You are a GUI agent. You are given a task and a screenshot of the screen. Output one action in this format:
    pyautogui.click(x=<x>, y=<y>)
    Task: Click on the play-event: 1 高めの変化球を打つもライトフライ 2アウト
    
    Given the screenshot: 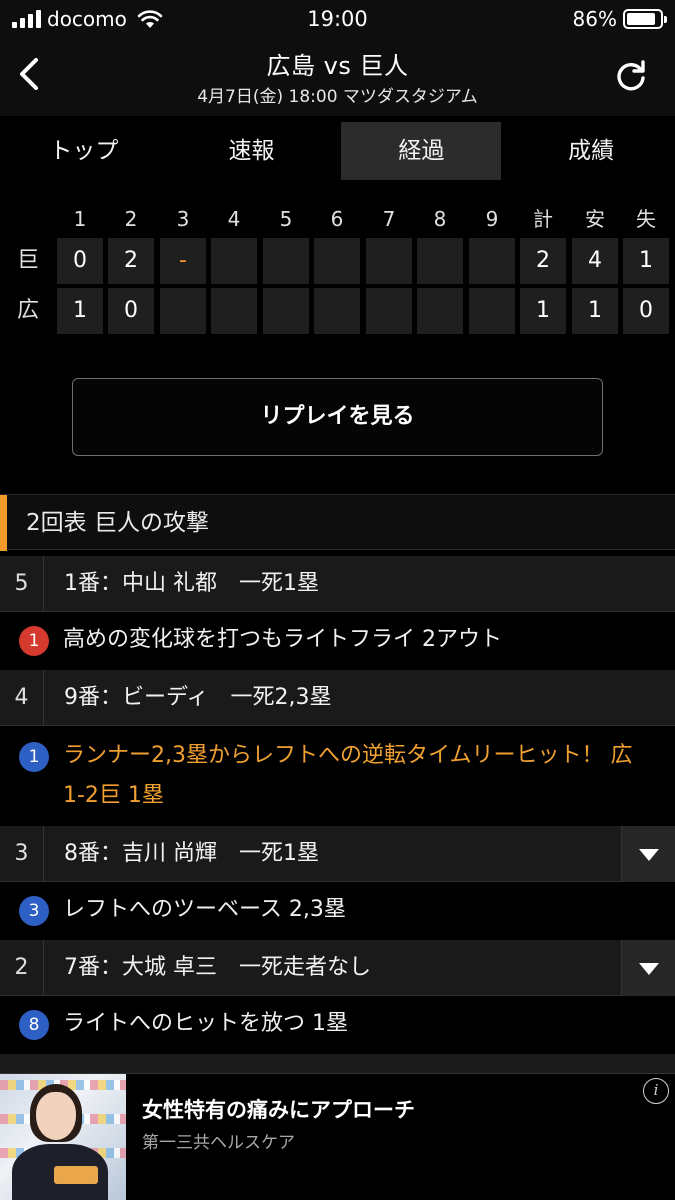 What is the action you would take?
    pyautogui.click(x=337, y=641)
    